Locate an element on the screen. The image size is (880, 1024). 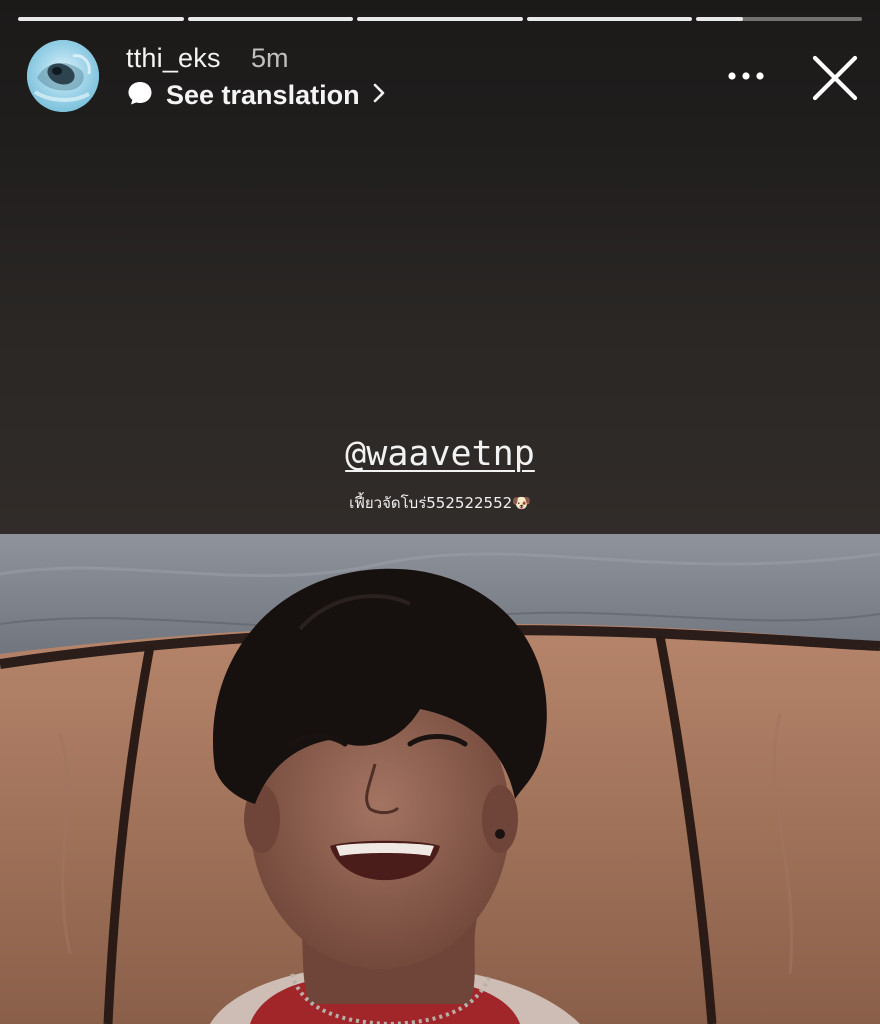
avatar-image is located at coordinates (63, 76).